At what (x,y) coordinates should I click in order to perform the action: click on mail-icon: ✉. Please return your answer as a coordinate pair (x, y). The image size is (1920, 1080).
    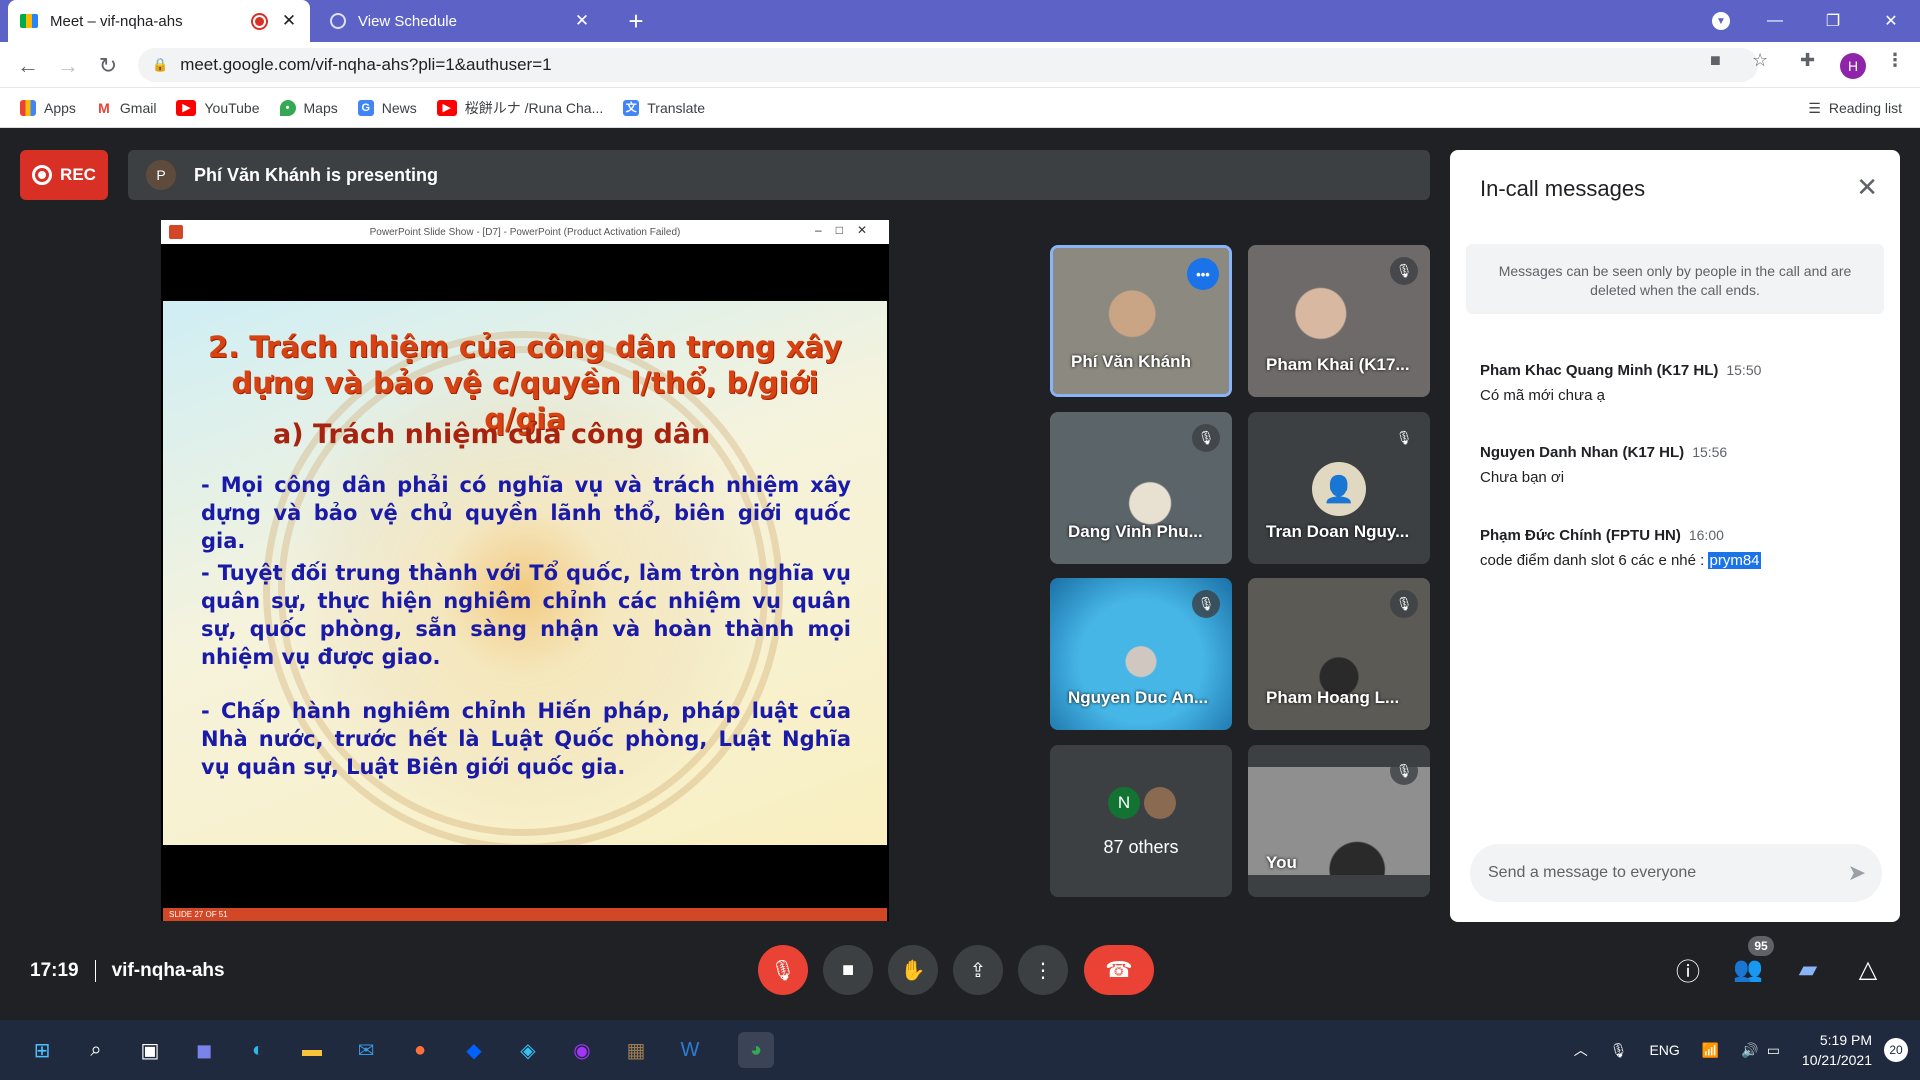
    Looking at the image, I should click on (366, 1050).